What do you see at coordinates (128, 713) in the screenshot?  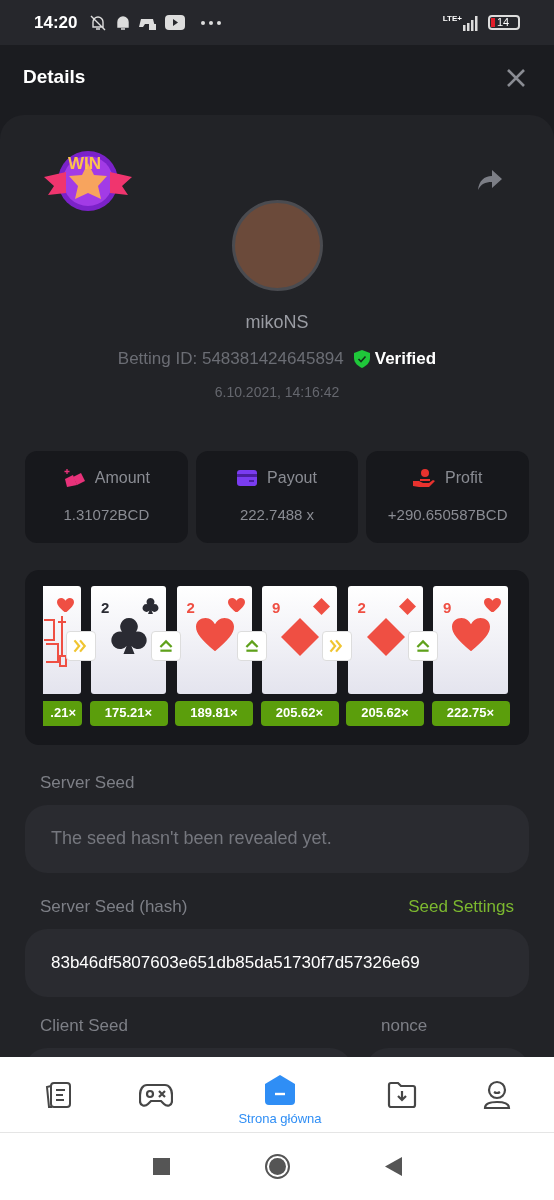 I see `multiplier-tag: 175.21×` at bounding box center [128, 713].